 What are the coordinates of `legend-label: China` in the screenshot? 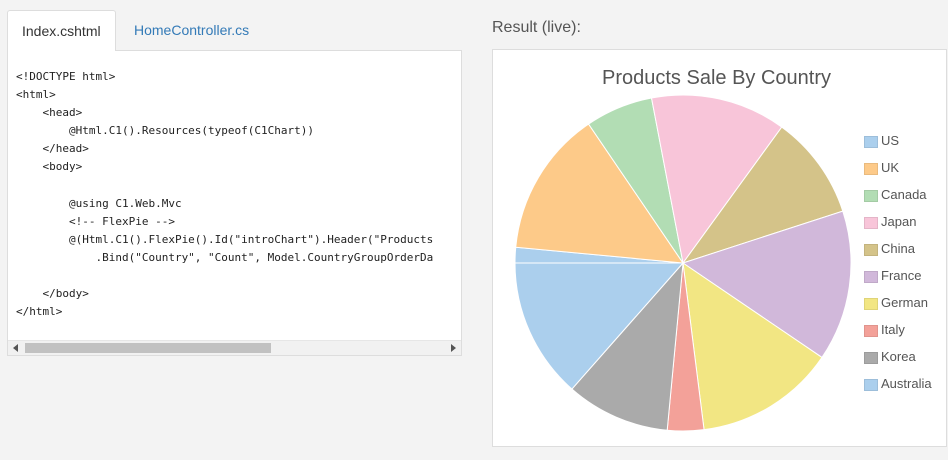 It's located at (898, 248).